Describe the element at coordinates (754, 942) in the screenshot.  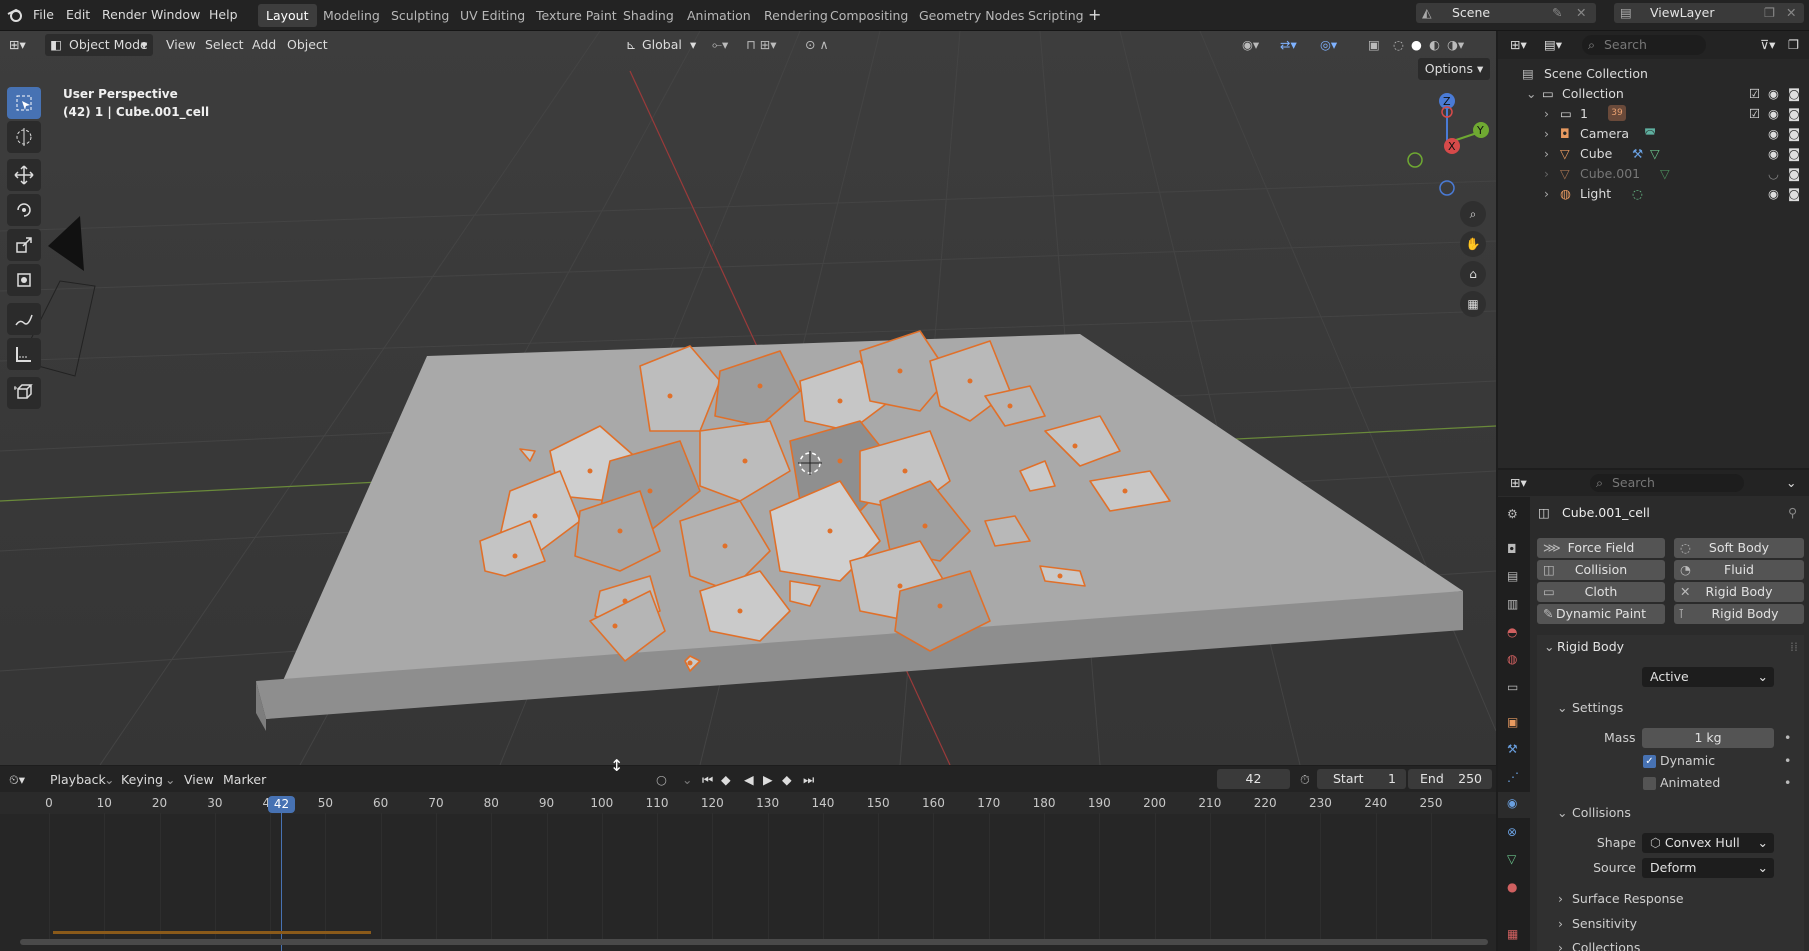
I see `timeline-scrollbar` at that location.